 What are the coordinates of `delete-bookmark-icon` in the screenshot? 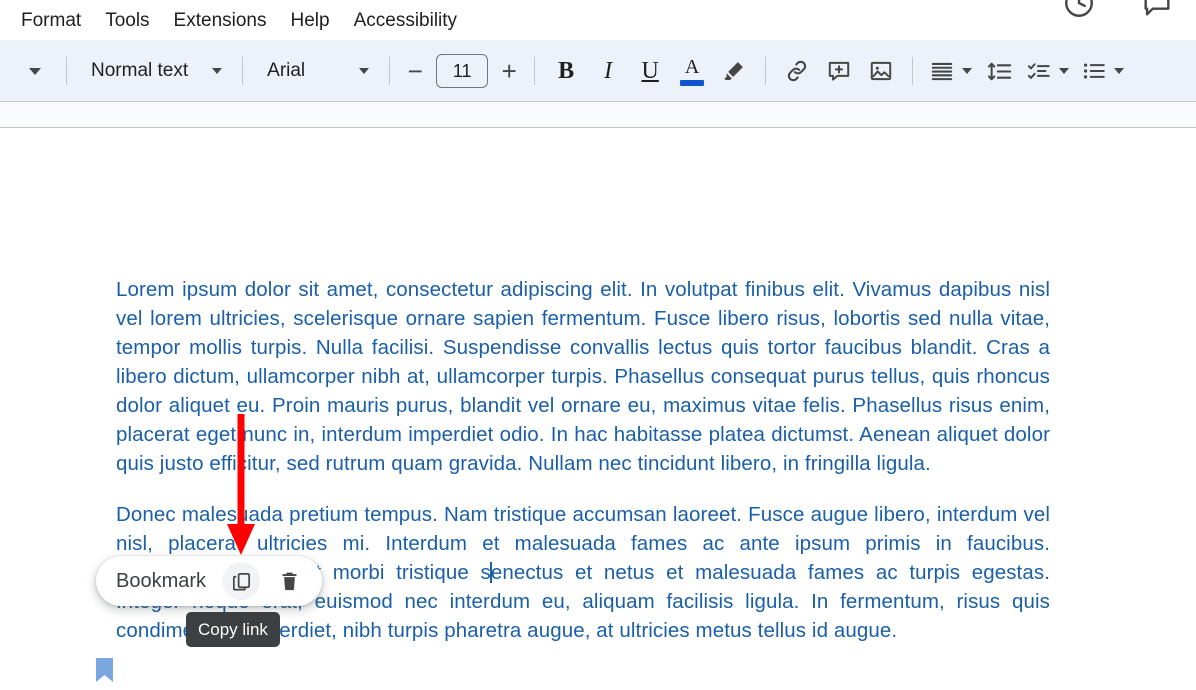 It's located at (289, 581).